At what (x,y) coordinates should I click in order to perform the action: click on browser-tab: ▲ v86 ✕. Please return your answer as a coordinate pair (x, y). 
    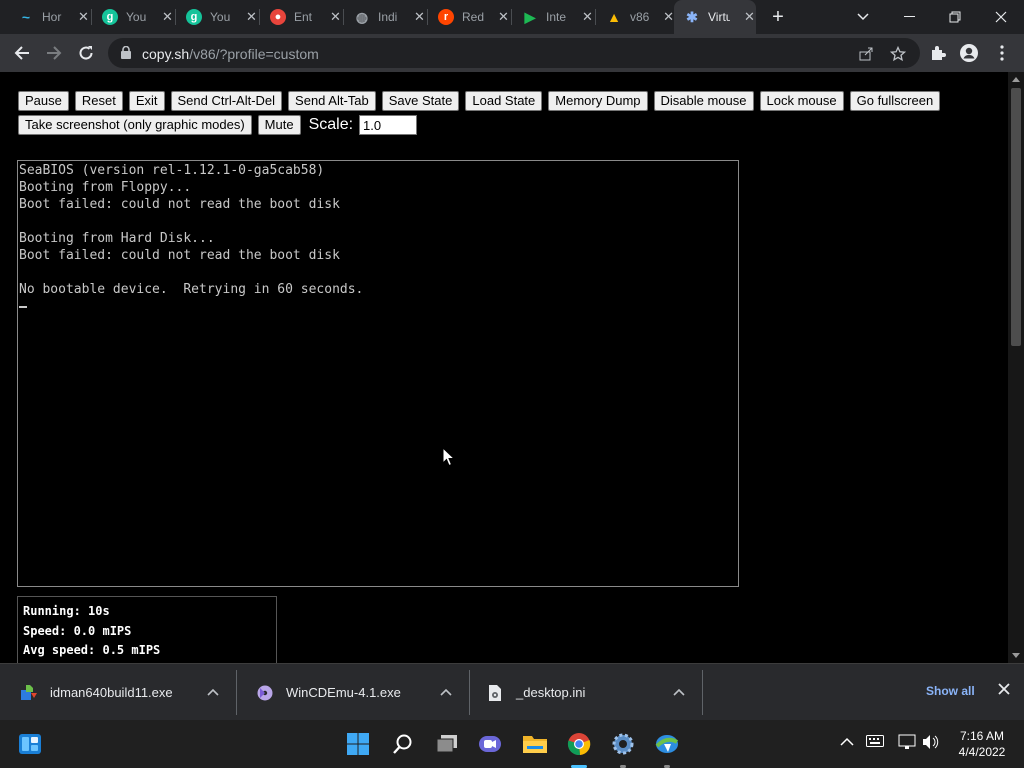
    Looking at the image, I should click on (635, 17).